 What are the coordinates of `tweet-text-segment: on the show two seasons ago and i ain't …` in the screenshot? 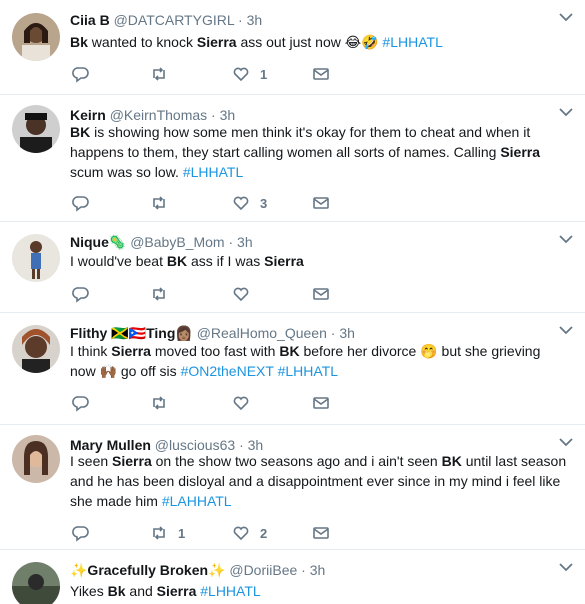 It's located at (296, 461).